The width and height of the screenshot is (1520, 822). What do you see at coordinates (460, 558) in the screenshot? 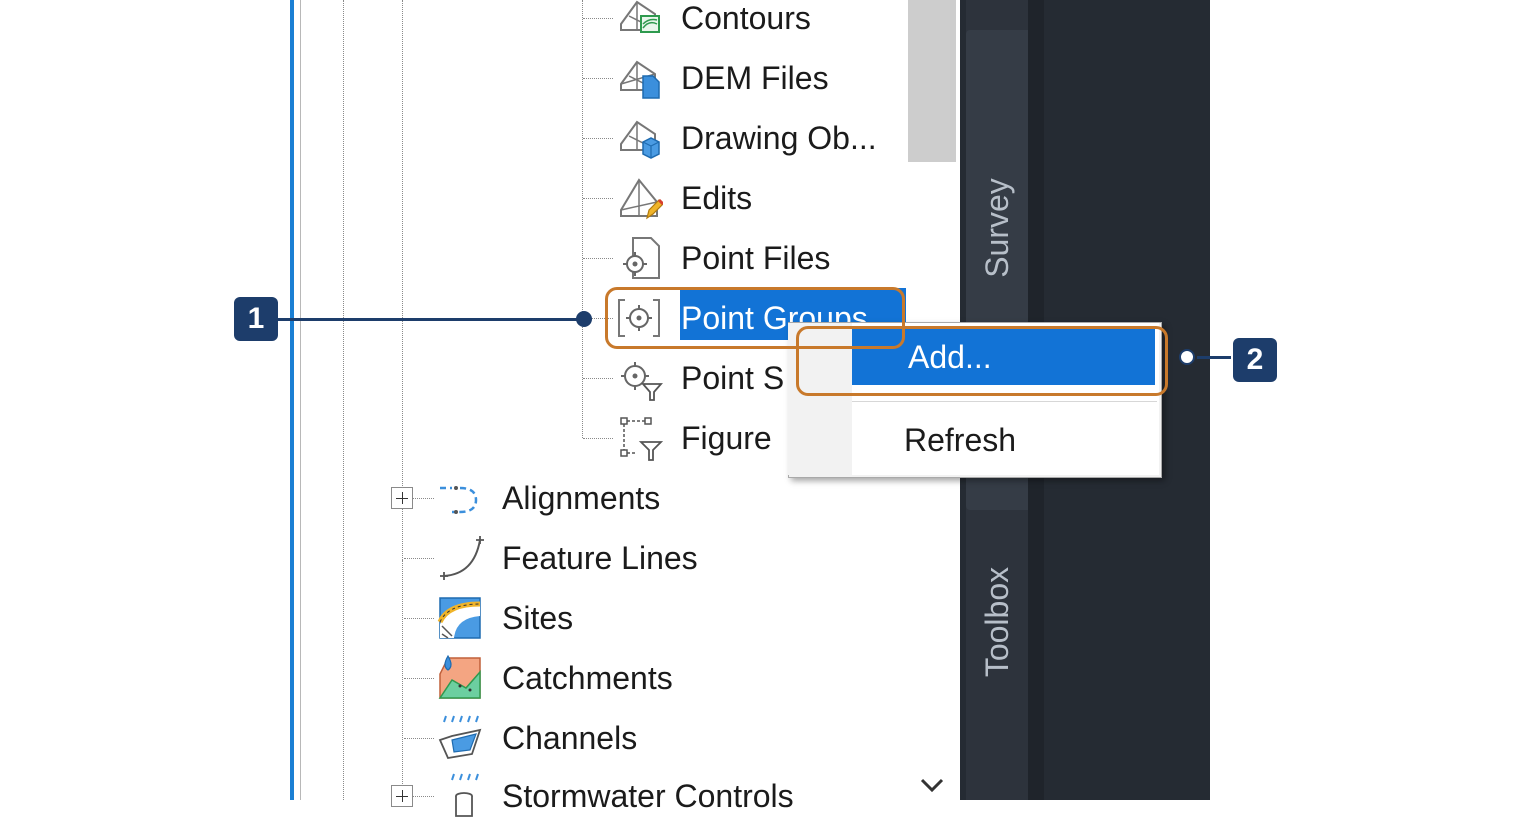
I see `feature-lines-icon` at bounding box center [460, 558].